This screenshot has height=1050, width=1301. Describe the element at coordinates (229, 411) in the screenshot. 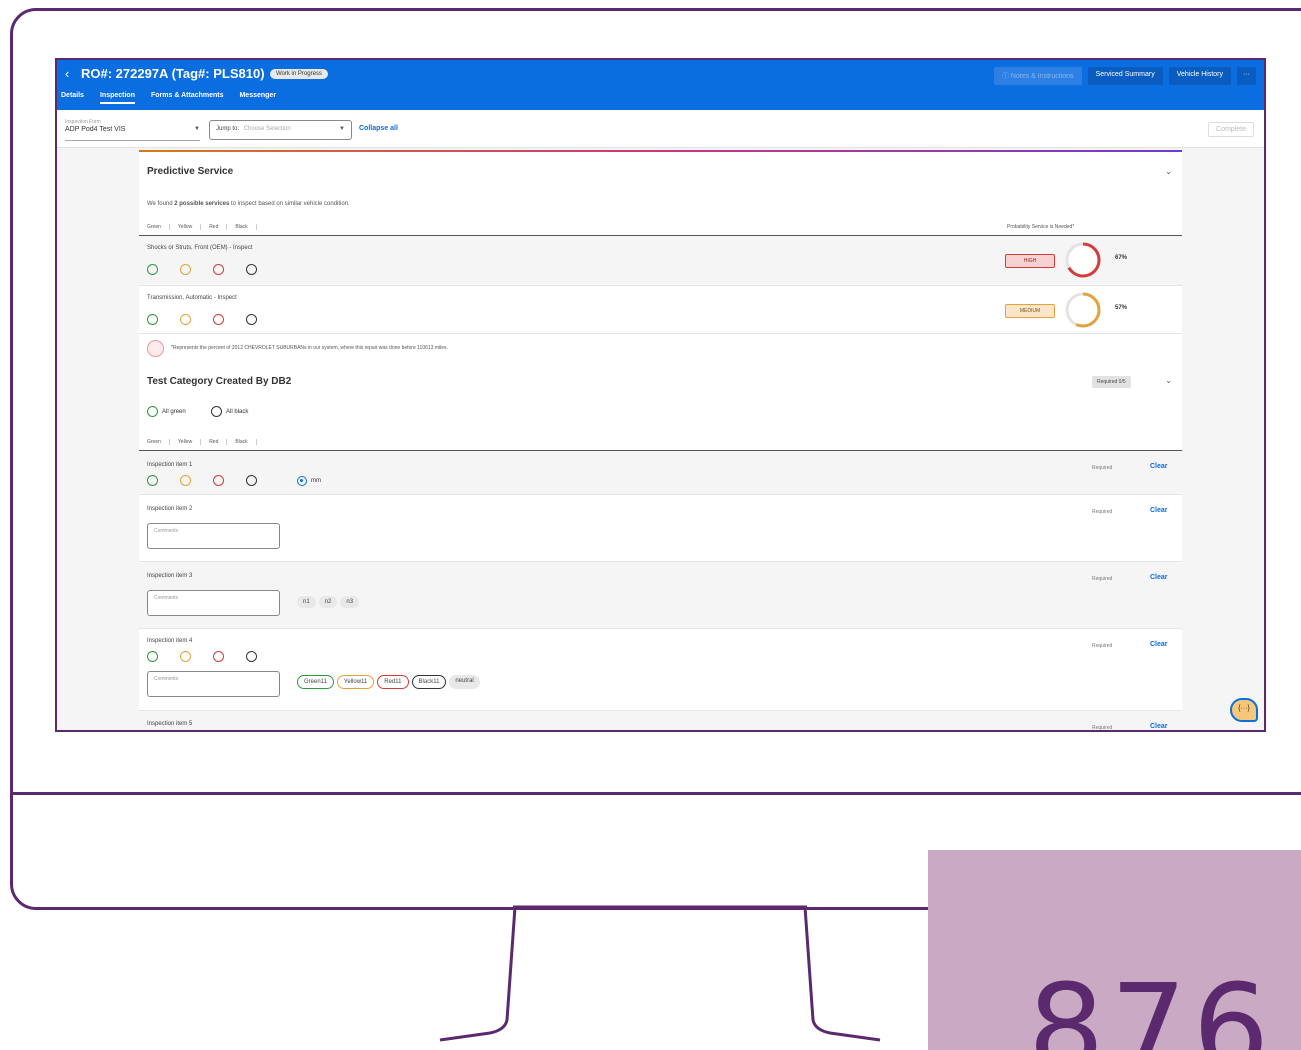

I see `all-black-option: All black` at that location.